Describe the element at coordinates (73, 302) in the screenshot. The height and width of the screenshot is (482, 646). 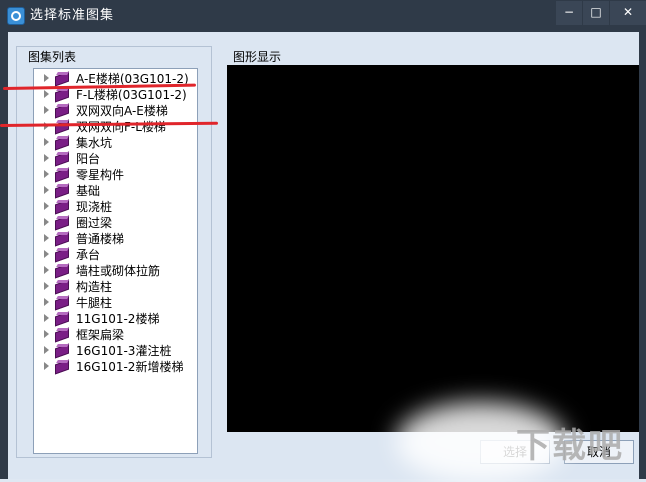
I see `tree-item: 牛腿柱` at that location.